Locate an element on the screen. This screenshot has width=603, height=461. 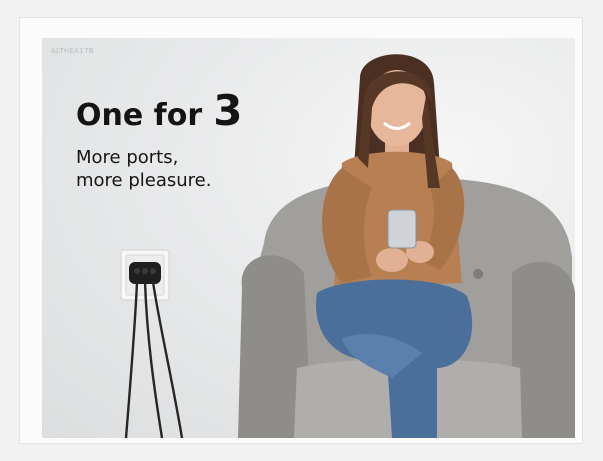
triple-plug-adapter is located at coordinates (145, 273).